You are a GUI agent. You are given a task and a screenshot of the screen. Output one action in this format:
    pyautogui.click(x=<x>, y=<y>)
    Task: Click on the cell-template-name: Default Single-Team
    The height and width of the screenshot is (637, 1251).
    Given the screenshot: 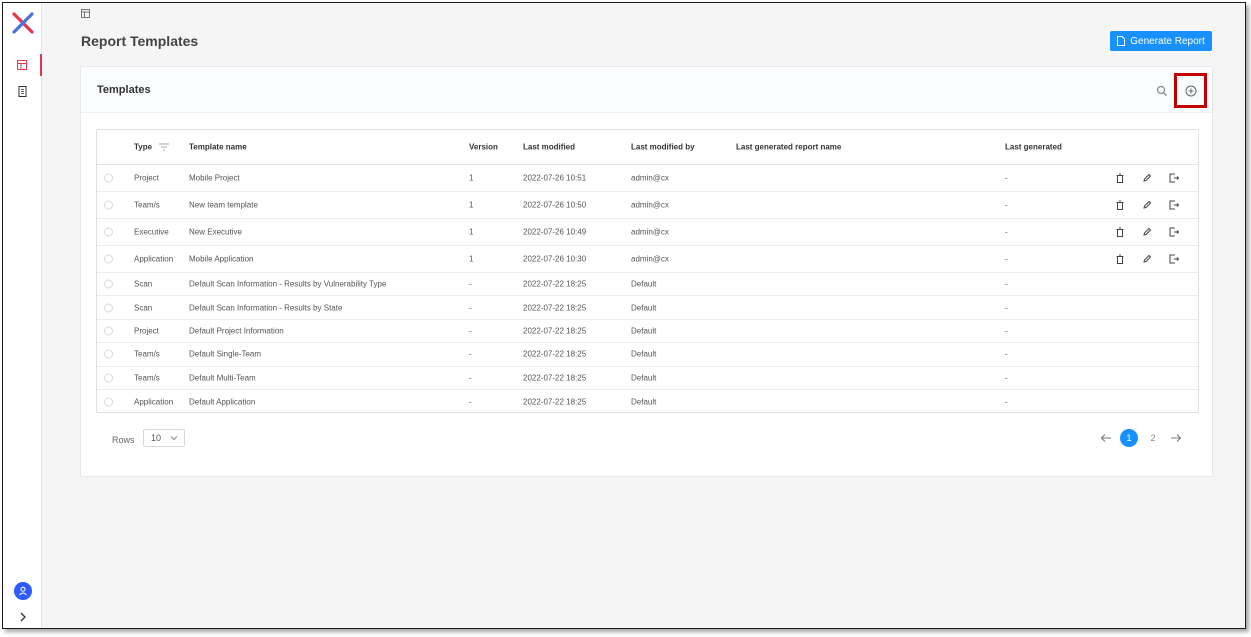 What is the action you would take?
    pyautogui.click(x=225, y=354)
    